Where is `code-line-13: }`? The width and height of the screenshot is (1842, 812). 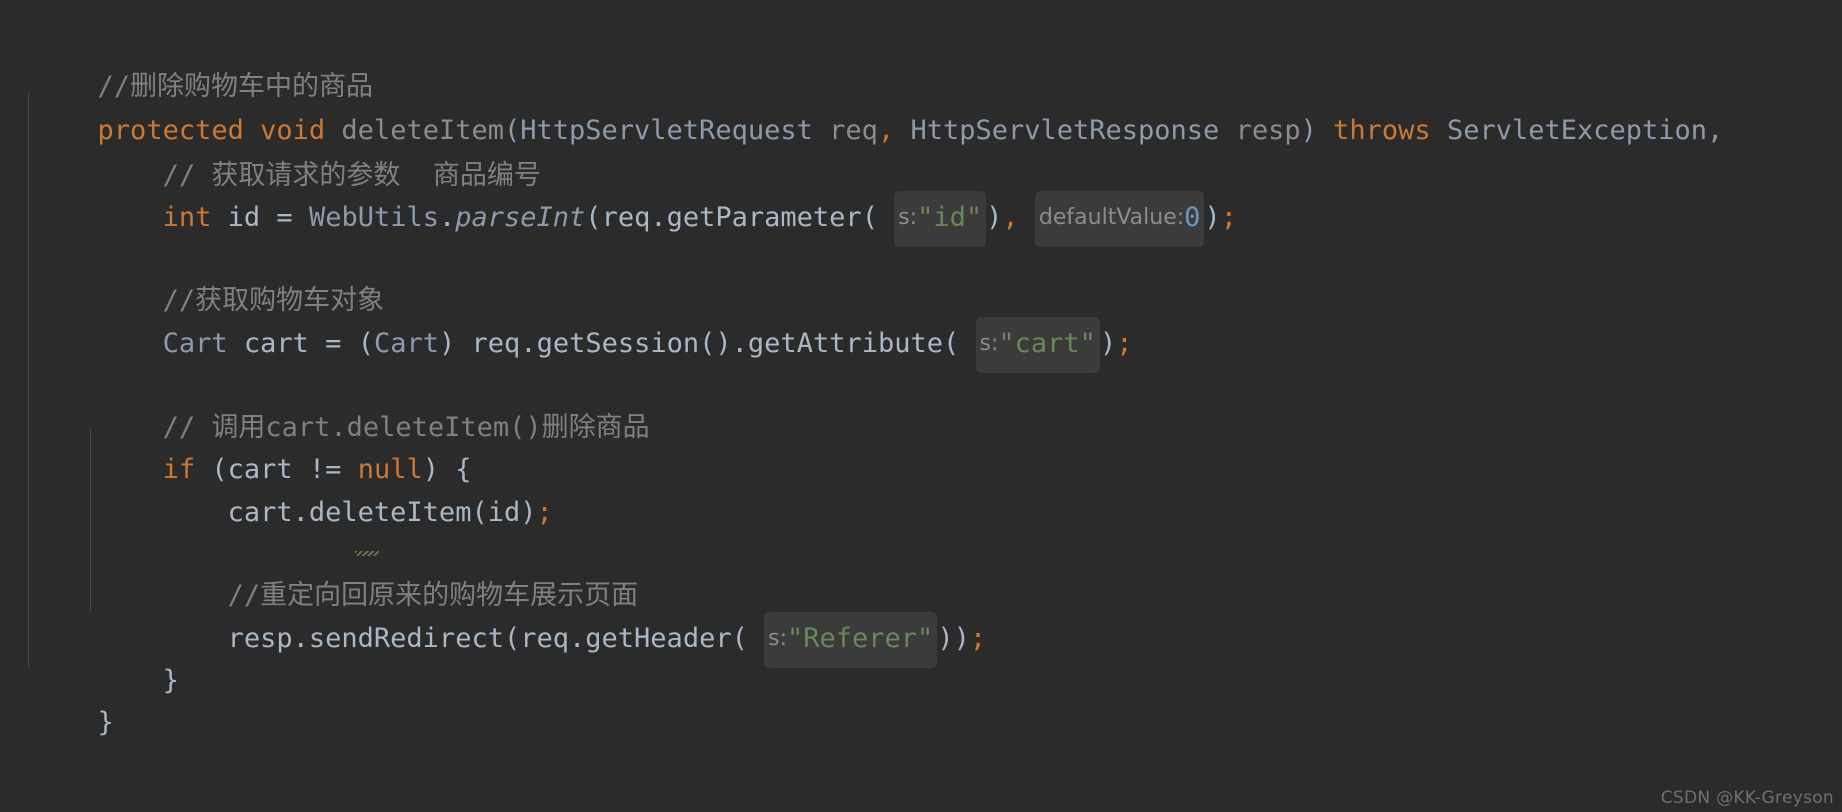
code-line-13: } is located at coordinates (921, 690).